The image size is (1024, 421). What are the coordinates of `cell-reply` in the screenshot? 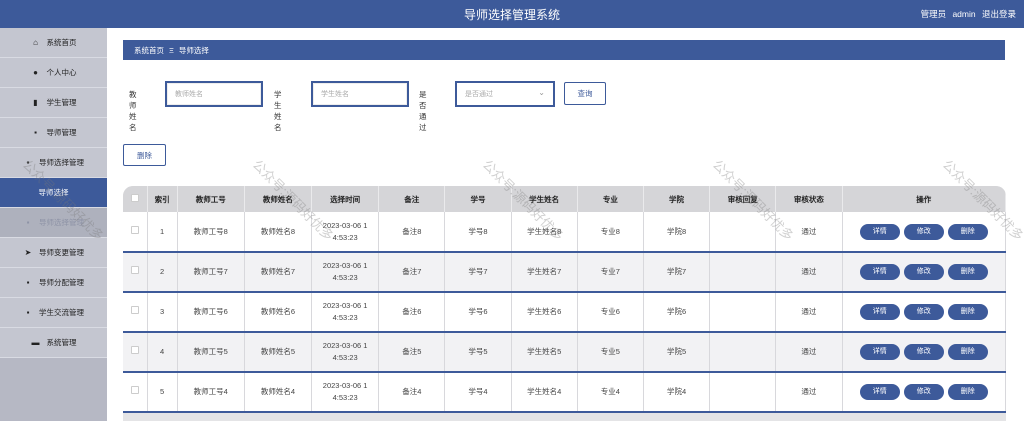 It's located at (743, 392).